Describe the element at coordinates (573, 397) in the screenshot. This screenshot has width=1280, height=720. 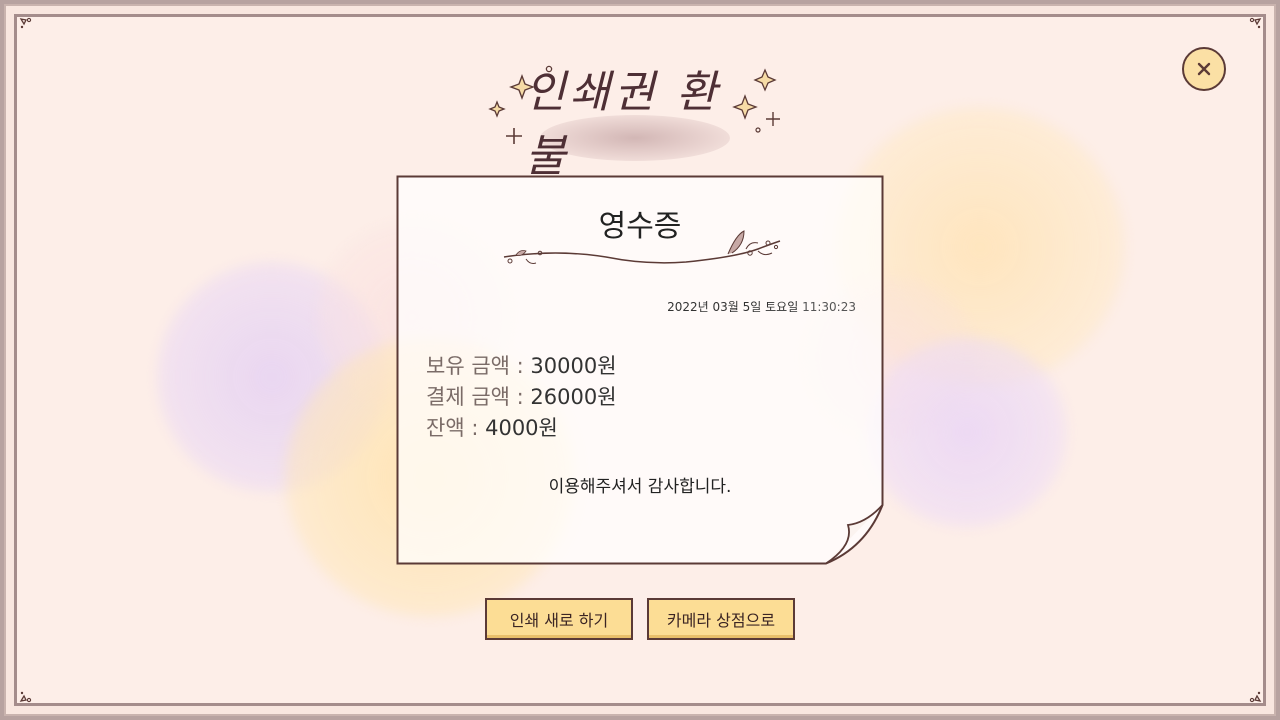
I see `line-value: 26000원` at that location.